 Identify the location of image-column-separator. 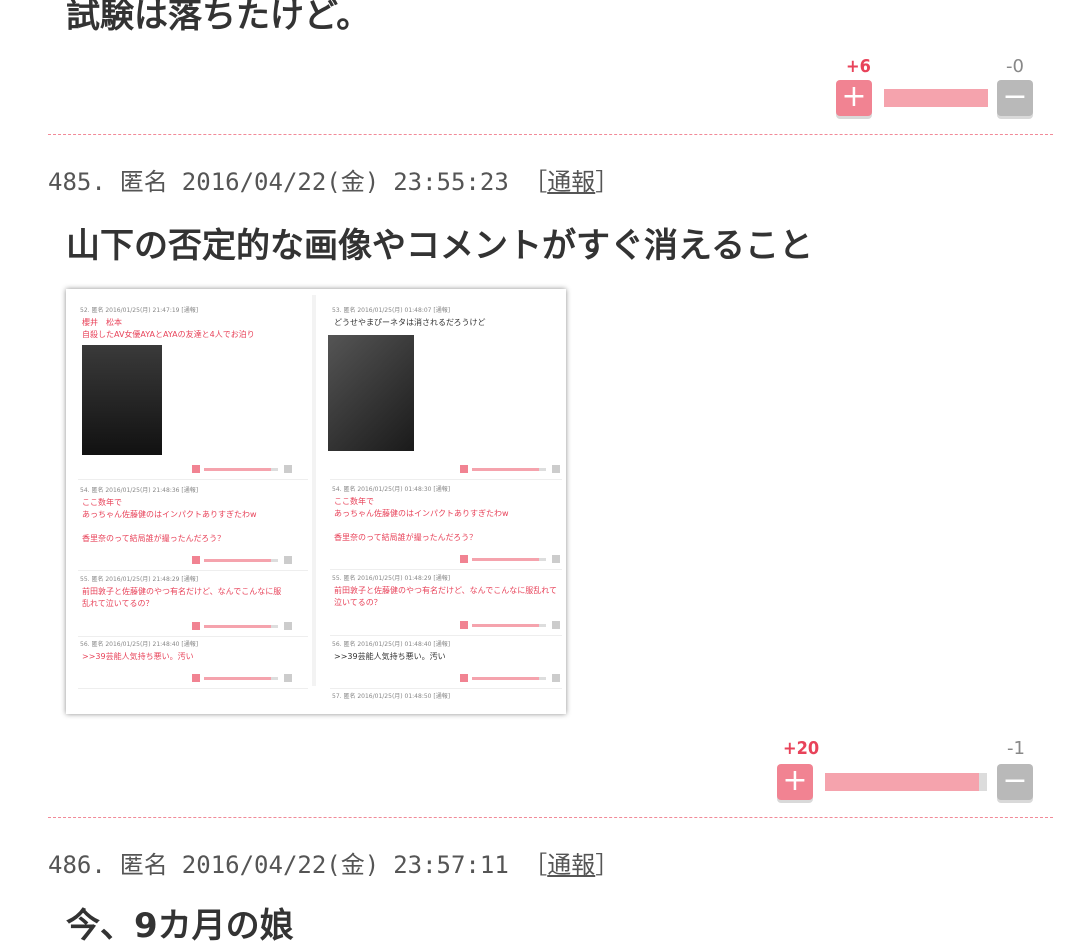
(314, 490).